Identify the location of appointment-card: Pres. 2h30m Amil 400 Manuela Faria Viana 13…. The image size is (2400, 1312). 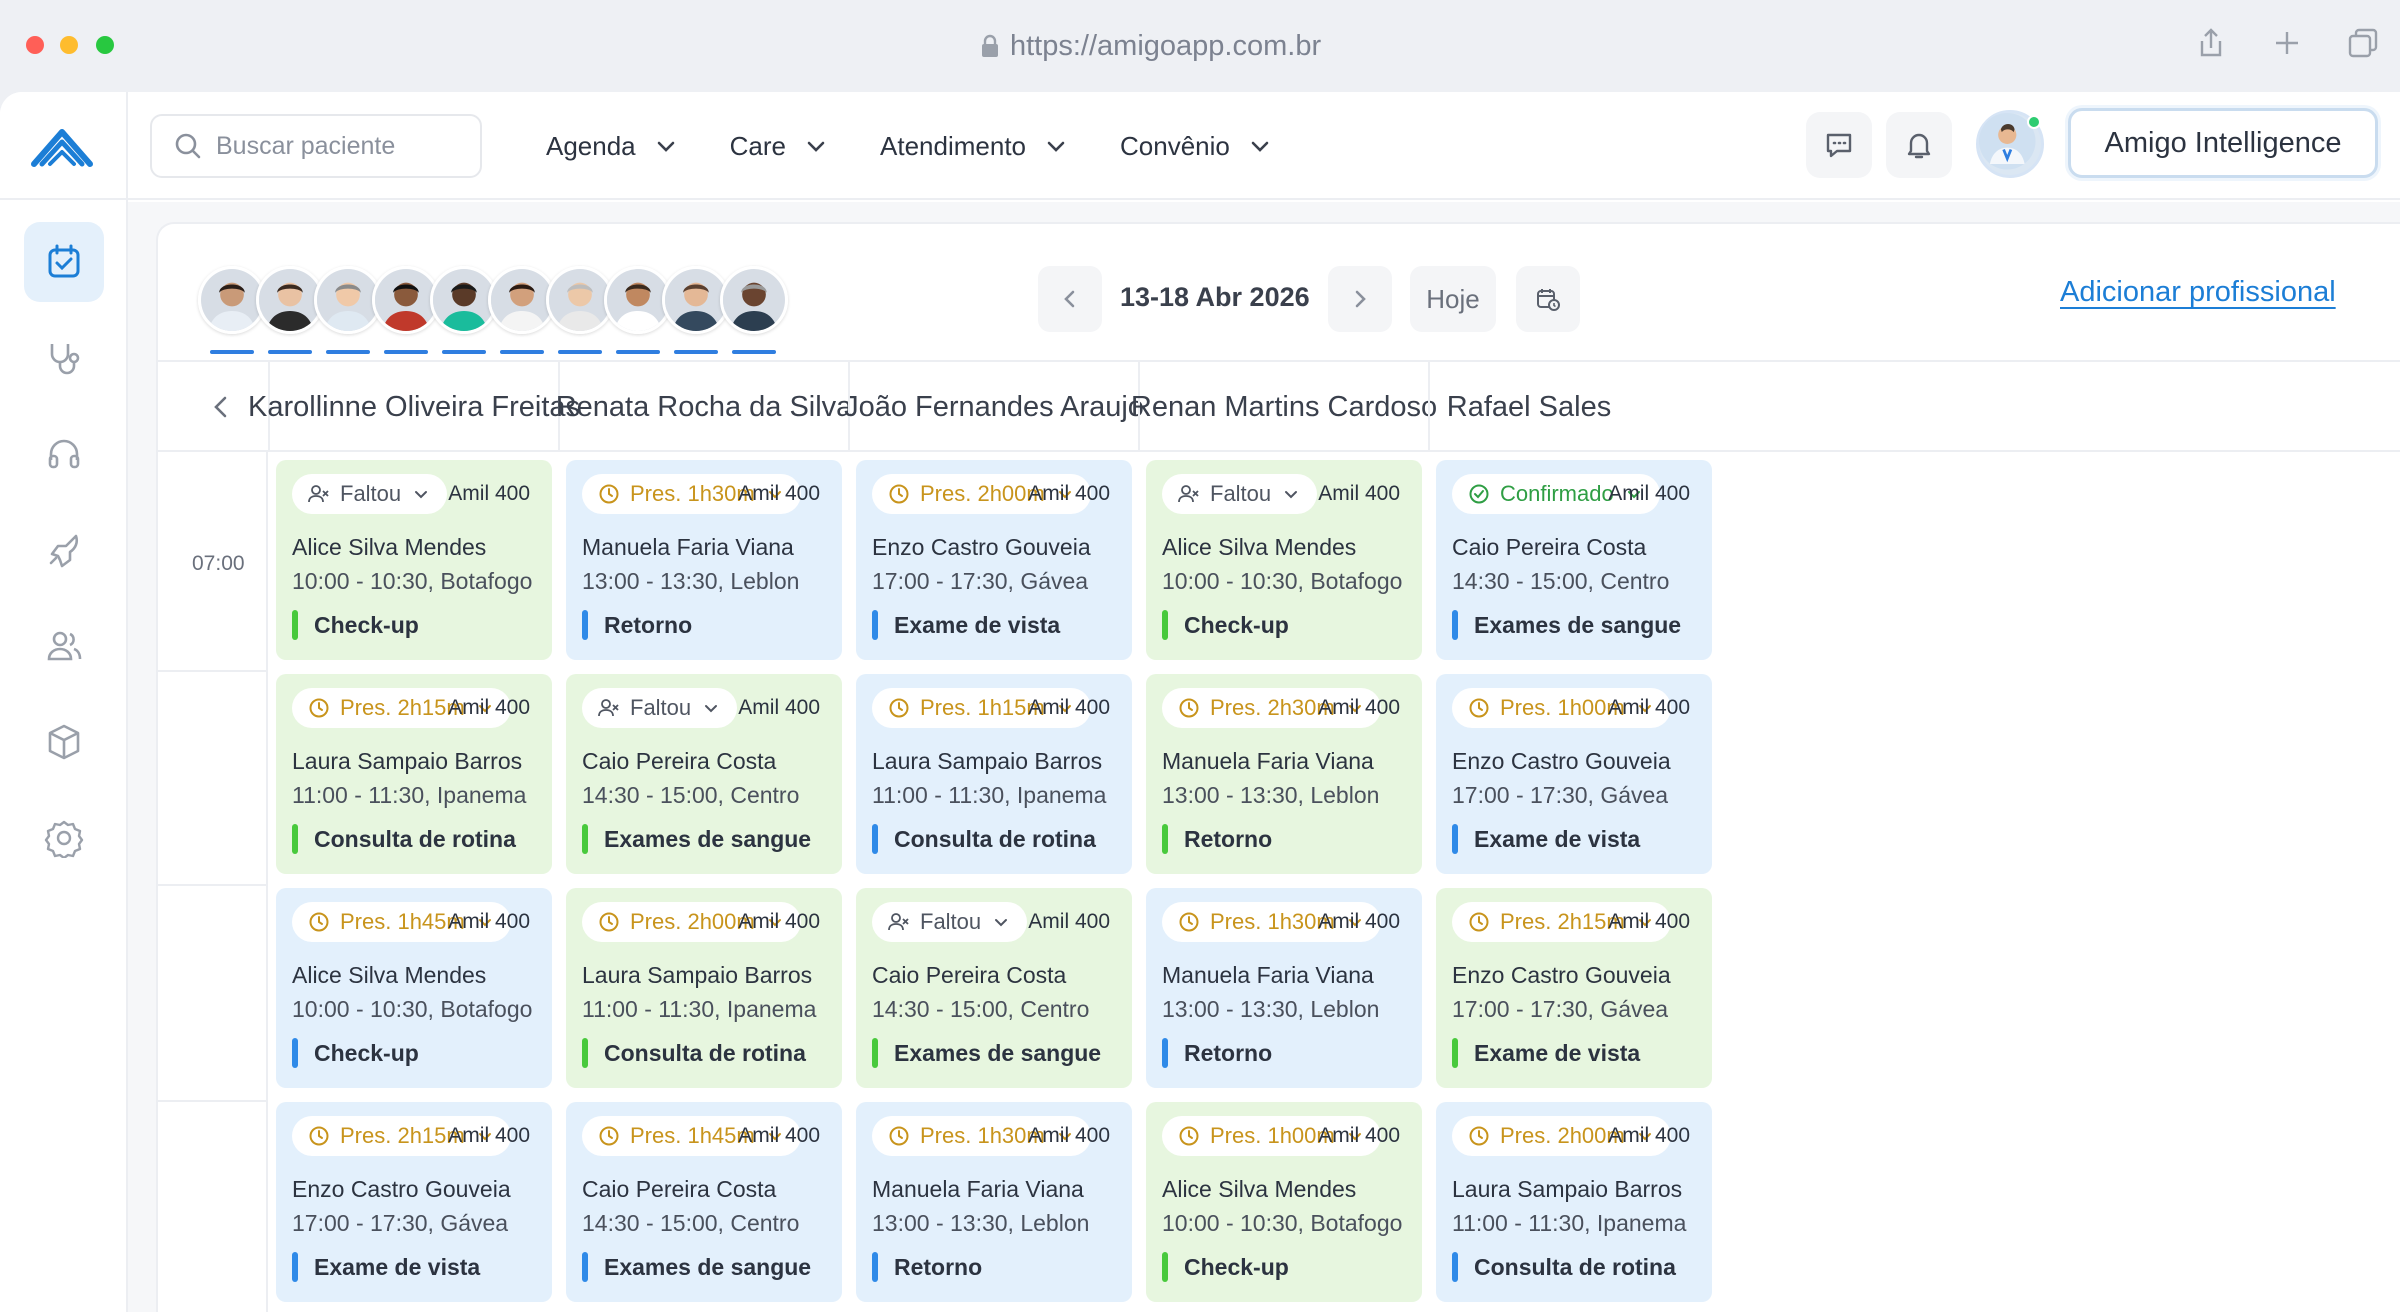
(1284, 774).